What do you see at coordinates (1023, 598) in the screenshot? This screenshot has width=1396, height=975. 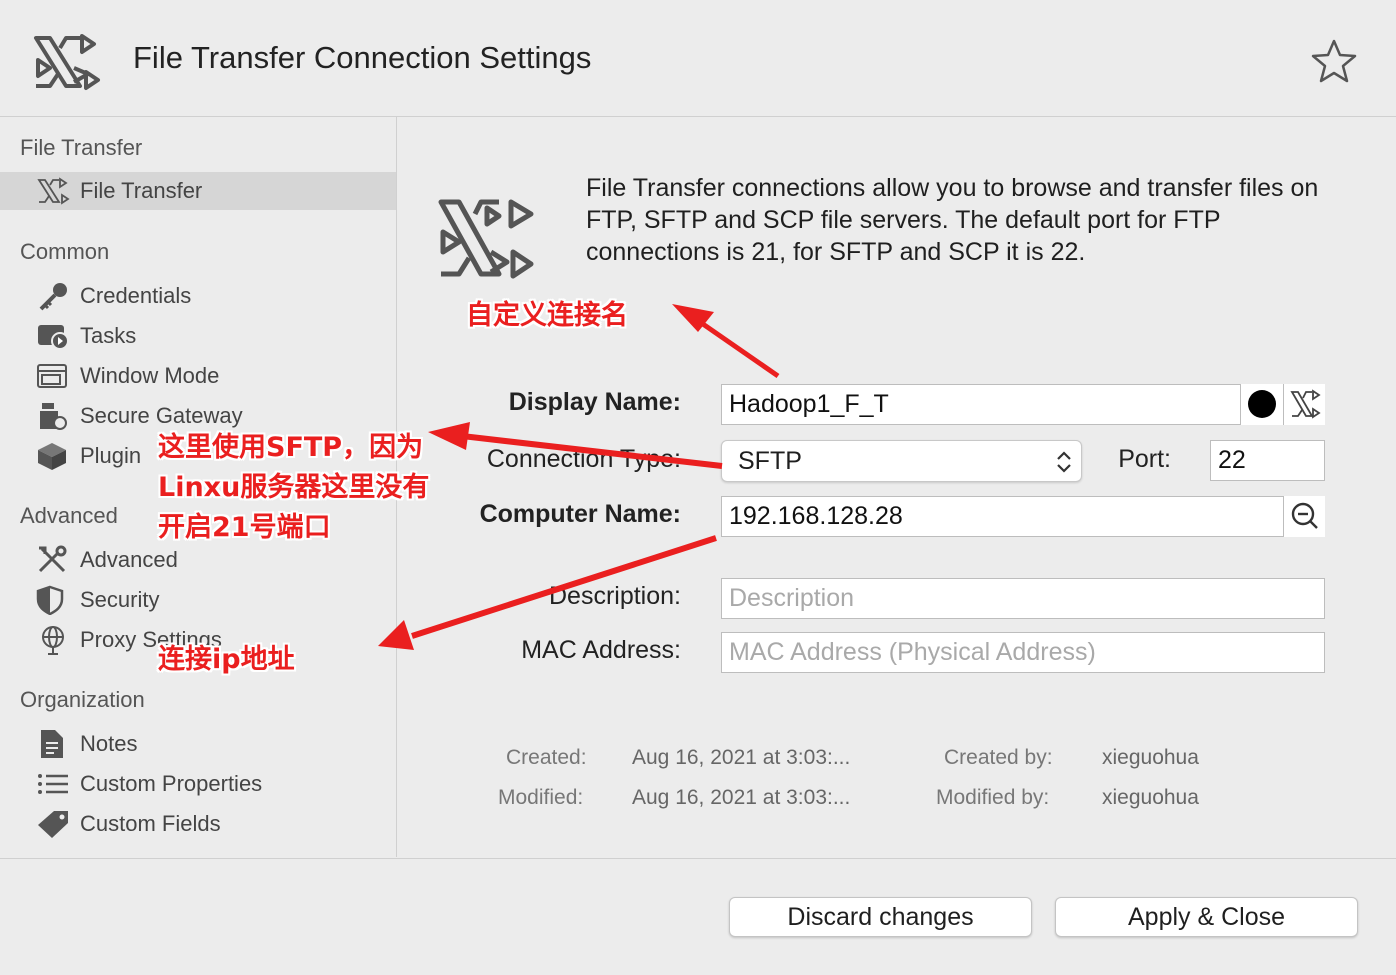 I see `description-field: Description` at bounding box center [1023, 598].